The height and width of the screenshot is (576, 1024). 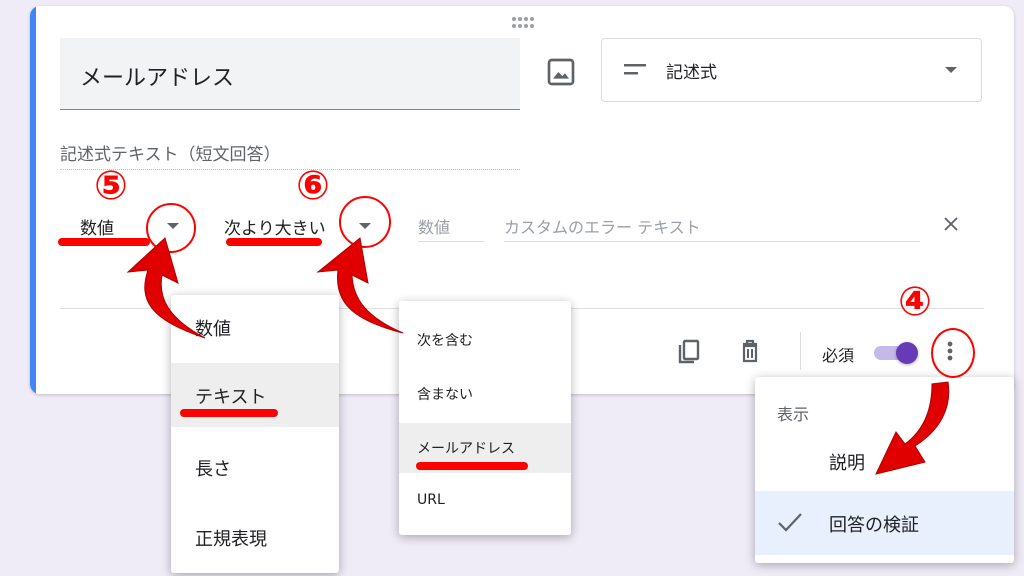 I want to click on menu-item-not-contains: 含まない, so click(x=485, y=393).